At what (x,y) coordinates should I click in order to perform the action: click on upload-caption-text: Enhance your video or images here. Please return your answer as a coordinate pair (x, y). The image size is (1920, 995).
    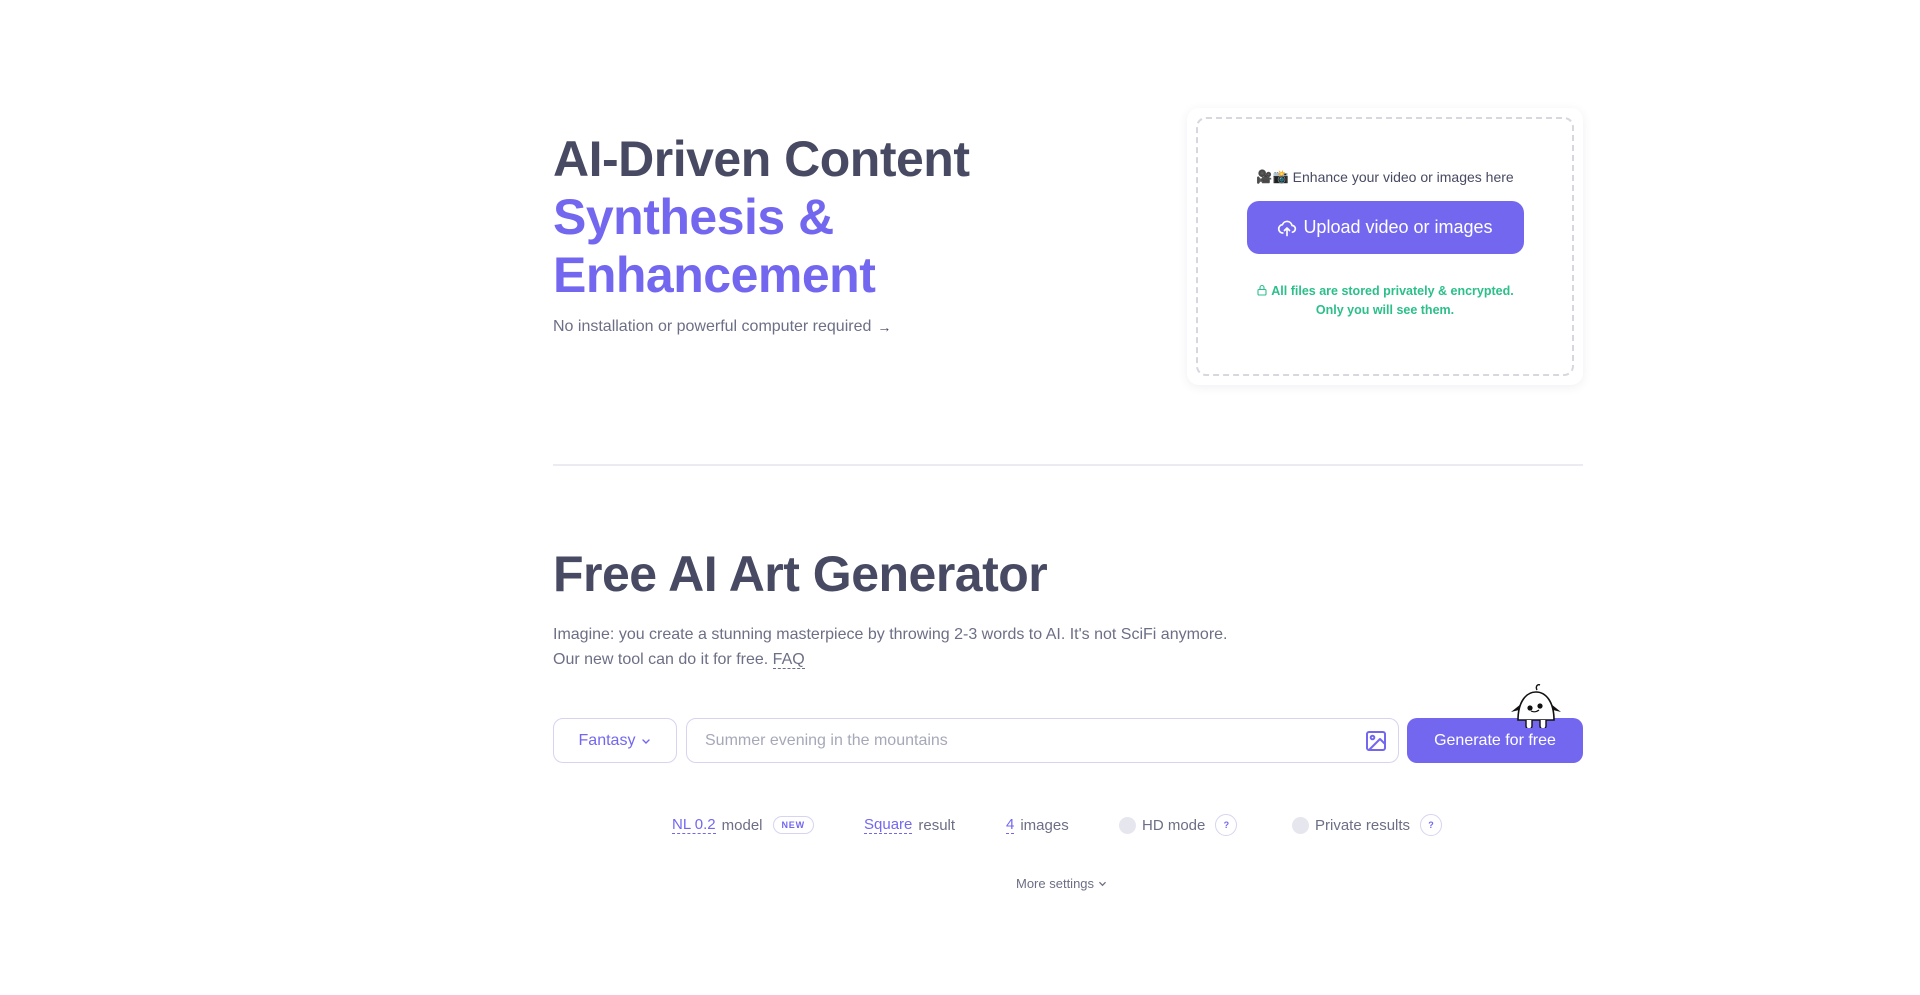
    Looking at the image, I should click on (1403, 177).